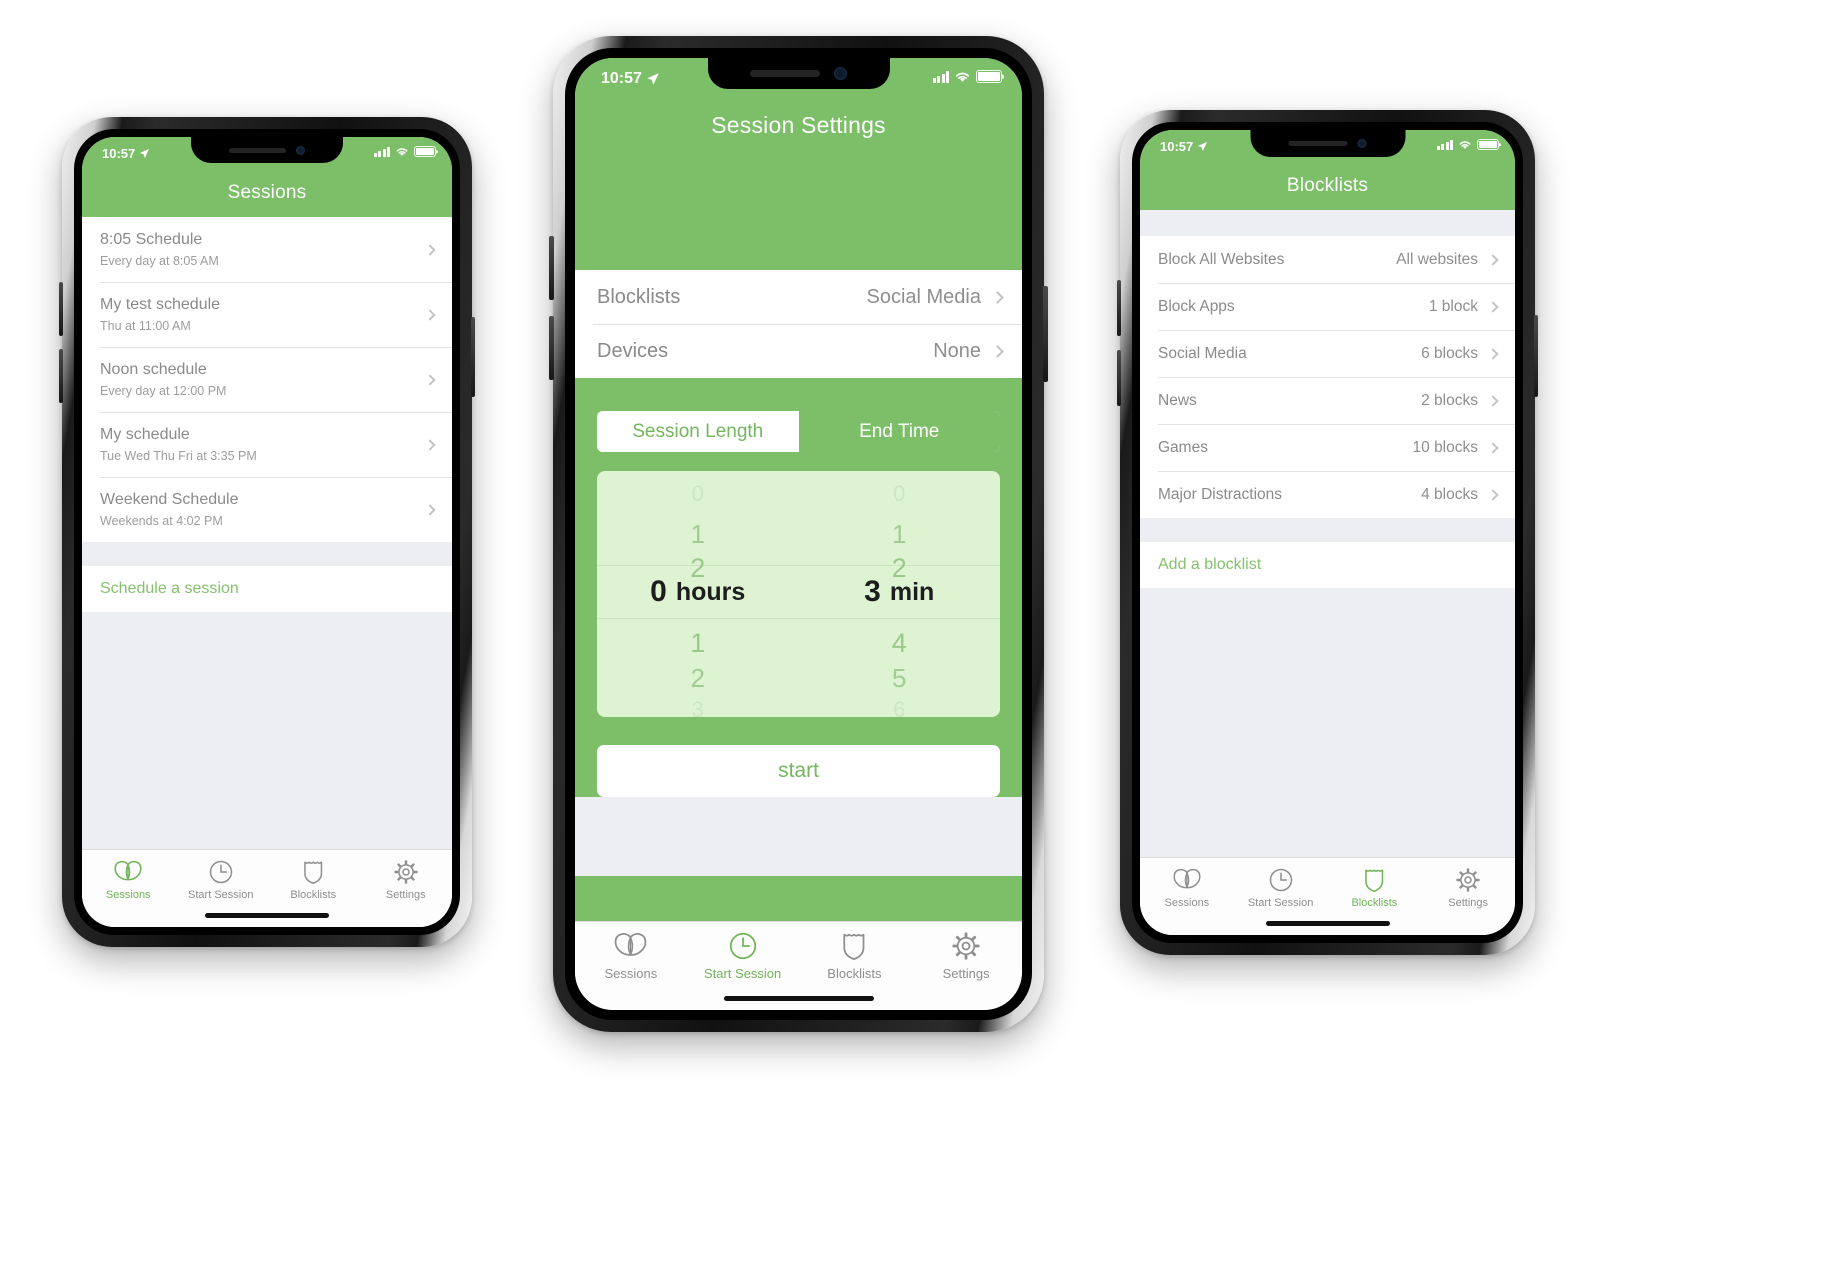 The height and width of the screenshot is (1270, 1844). Describe the element at coordinates (1327, 306) in the screenshot. I see `blocklist-row: Block Apps 1 block` at that location.